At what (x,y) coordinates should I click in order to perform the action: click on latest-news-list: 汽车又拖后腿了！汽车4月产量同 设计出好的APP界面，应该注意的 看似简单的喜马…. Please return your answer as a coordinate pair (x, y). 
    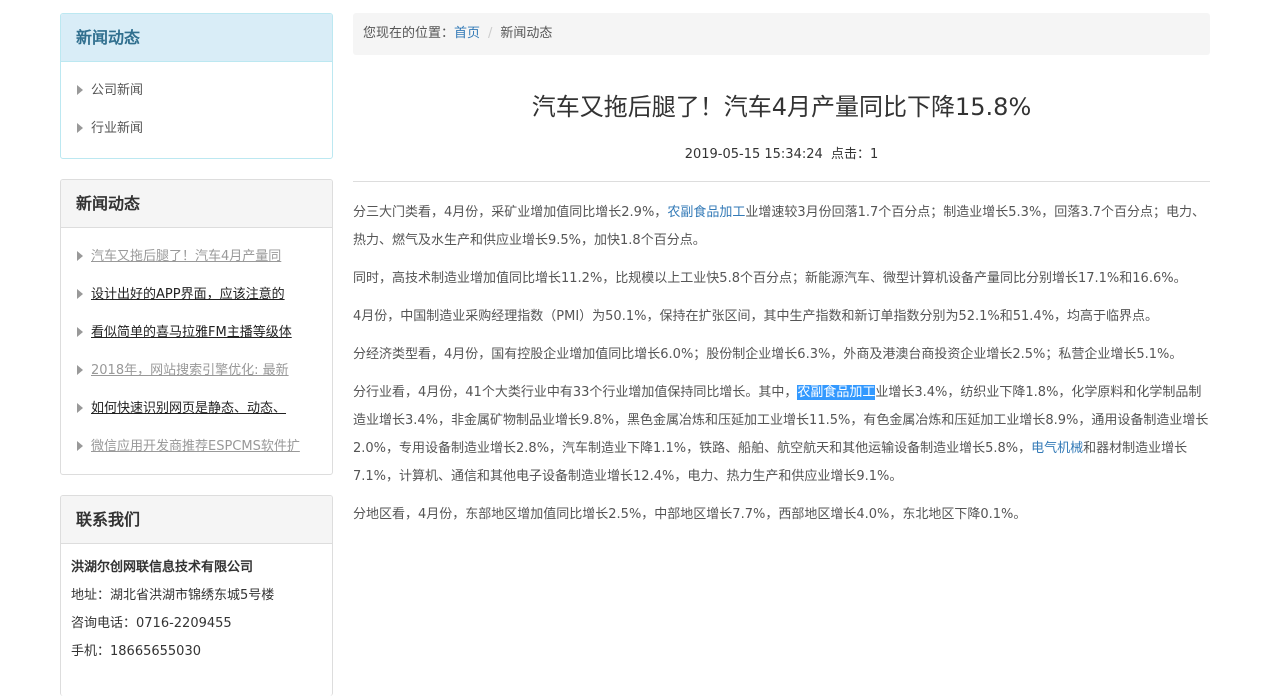
    Looking at the image, I should click on (196, 351).